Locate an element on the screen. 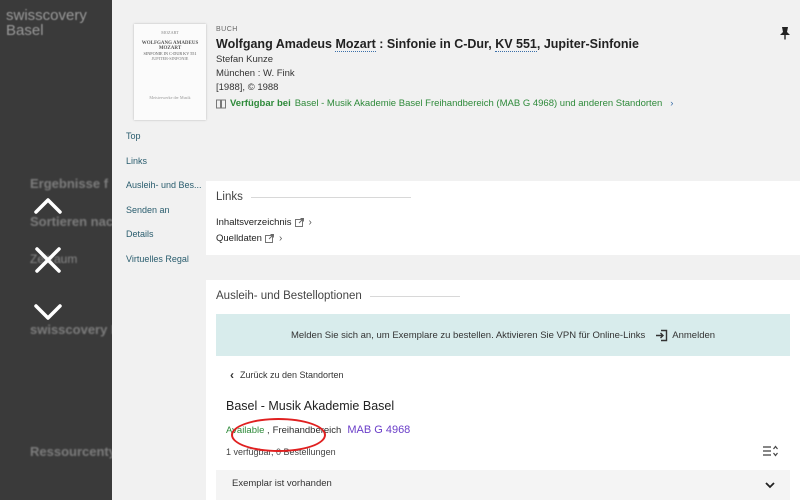 The height and width of the screenshot is (500, 800). back-label: Zurück zu den Standorten is located at coordinates (292, 375).